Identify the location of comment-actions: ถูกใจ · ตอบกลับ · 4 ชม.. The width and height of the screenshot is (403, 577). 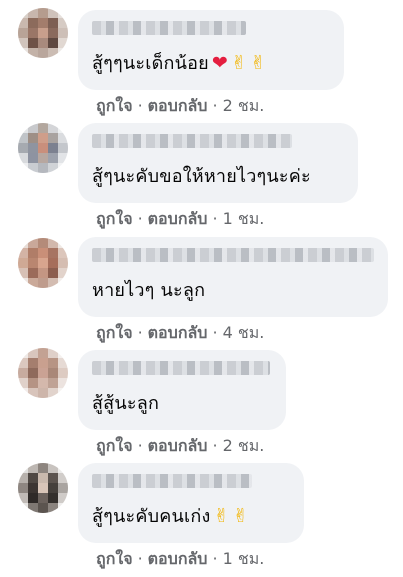
(180, 333).